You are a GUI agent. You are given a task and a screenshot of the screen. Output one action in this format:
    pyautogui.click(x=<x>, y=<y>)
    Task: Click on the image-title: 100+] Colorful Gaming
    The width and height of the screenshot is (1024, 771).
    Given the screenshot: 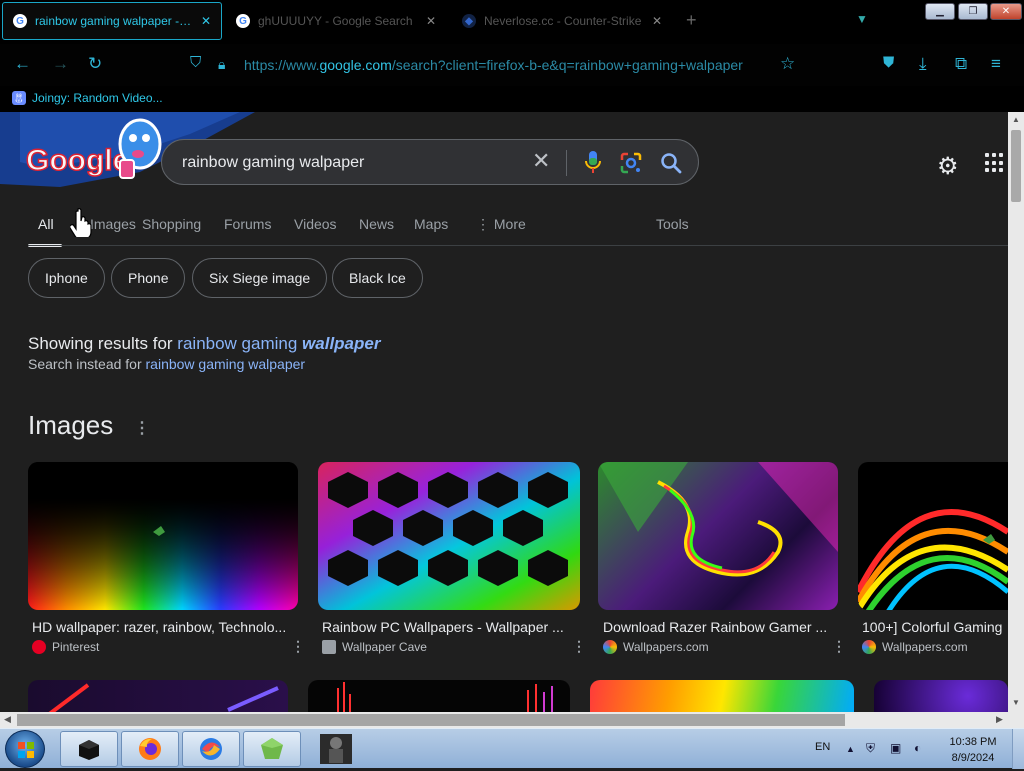 What is the action you would take?
    pyautogui.click(x=935, y=627)
    